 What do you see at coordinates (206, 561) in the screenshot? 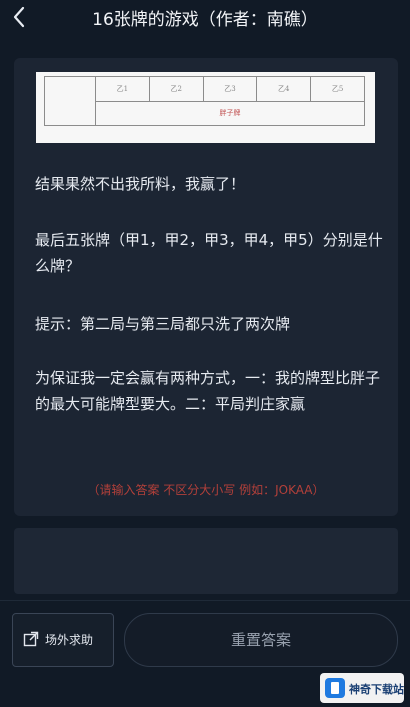
I see `answer-input-area` at bounding box center [206, 561].